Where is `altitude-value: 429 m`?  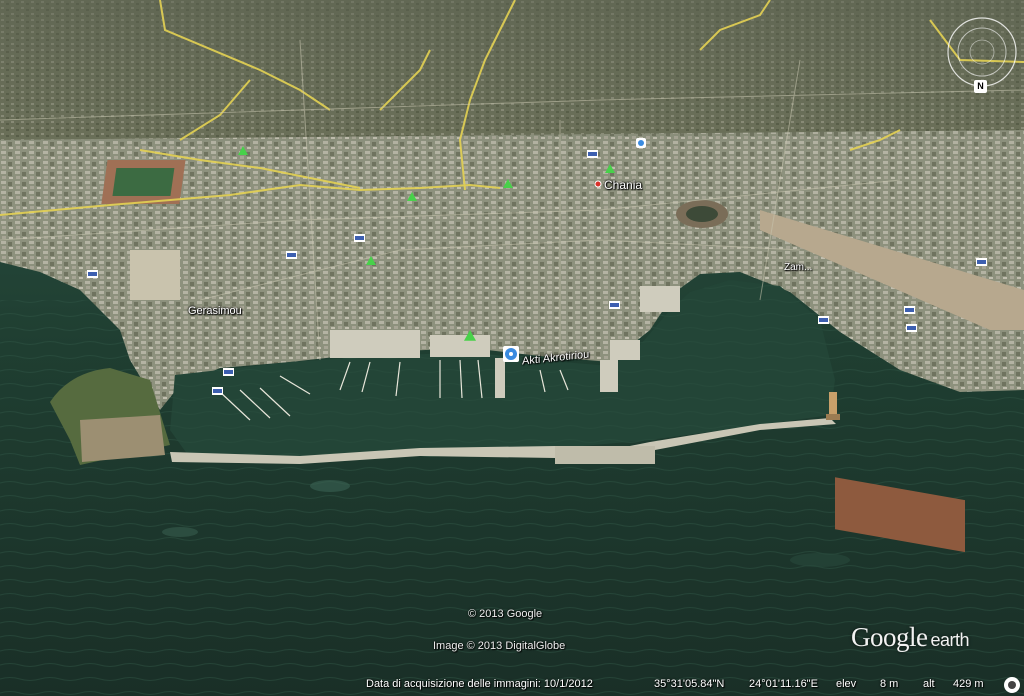
altitude-value: 429 m is located at coordinates (968, 684).